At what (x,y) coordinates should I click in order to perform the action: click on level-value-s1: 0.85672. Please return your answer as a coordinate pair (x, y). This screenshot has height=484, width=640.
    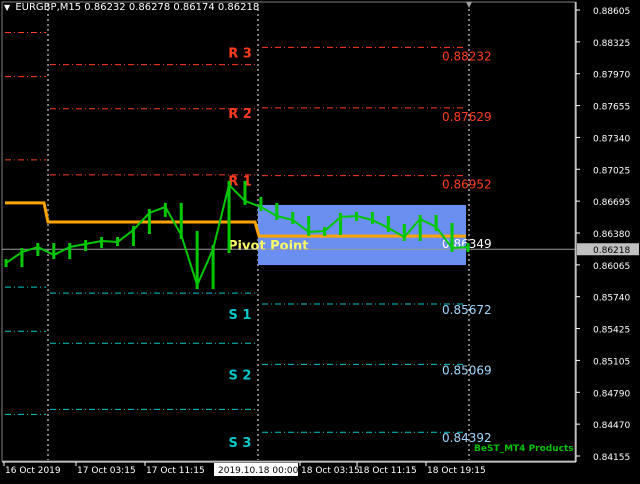
    Looking at the image, I should click on (467, 310).